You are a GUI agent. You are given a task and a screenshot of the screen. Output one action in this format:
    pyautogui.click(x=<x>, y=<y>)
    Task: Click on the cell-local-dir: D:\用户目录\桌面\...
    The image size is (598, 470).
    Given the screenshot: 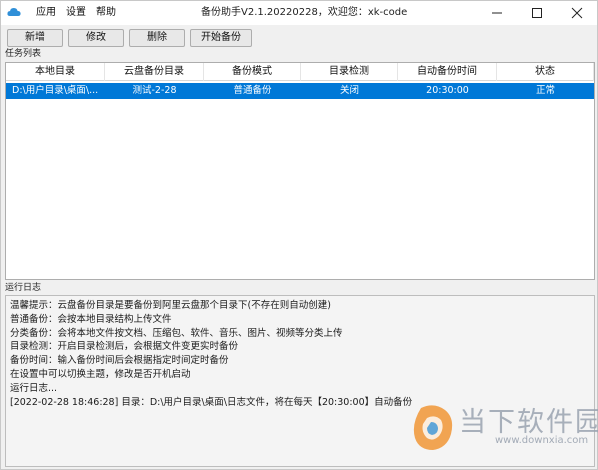 What is the action you would take?
    pyautogui.click(x=55, y=90)
    